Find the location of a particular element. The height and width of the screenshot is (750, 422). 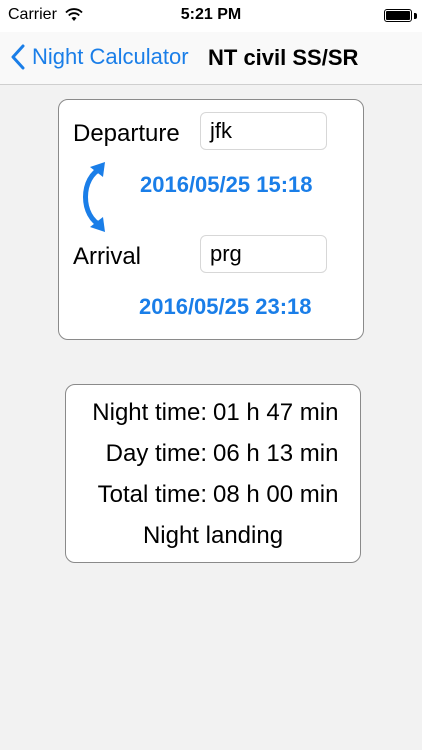

night-time-label: Night time: is located at coordinates (149, 412).